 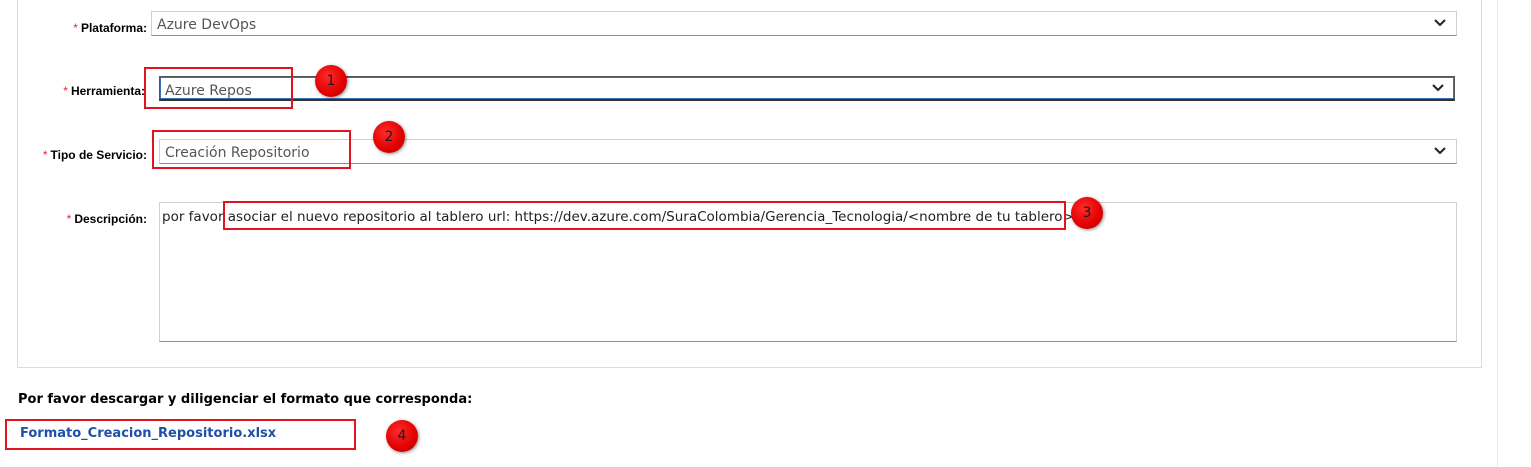 What do you see at coordinates (106, 219) in the screenshot?
I see `descripcion-label: * Descripción:` at bounding box center [106, 219].